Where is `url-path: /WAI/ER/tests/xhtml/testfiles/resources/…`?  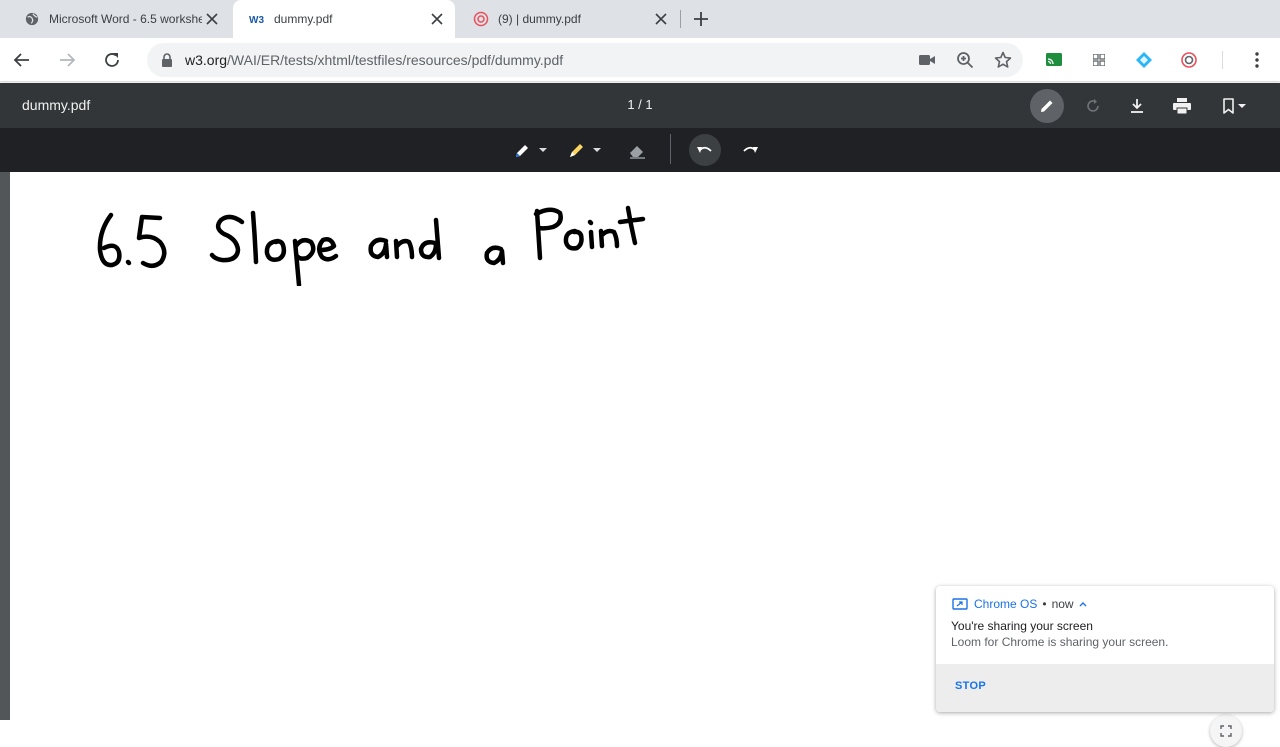
url-path: /WAI/ER/tests/xhtml/testfiles/resources/… is located at coordinates (395, 60).